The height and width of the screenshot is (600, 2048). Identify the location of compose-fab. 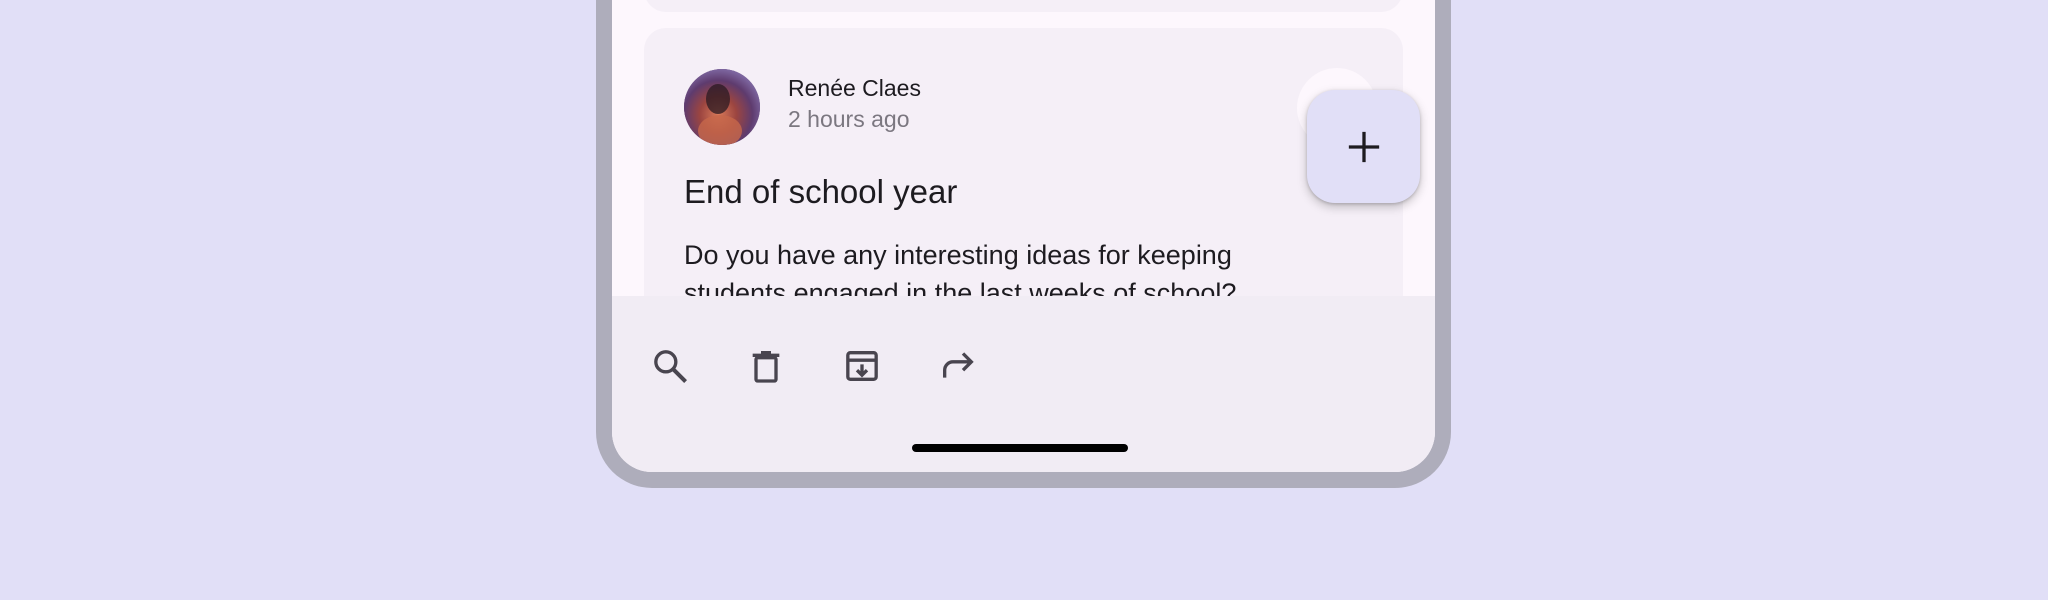
(1363, 146).